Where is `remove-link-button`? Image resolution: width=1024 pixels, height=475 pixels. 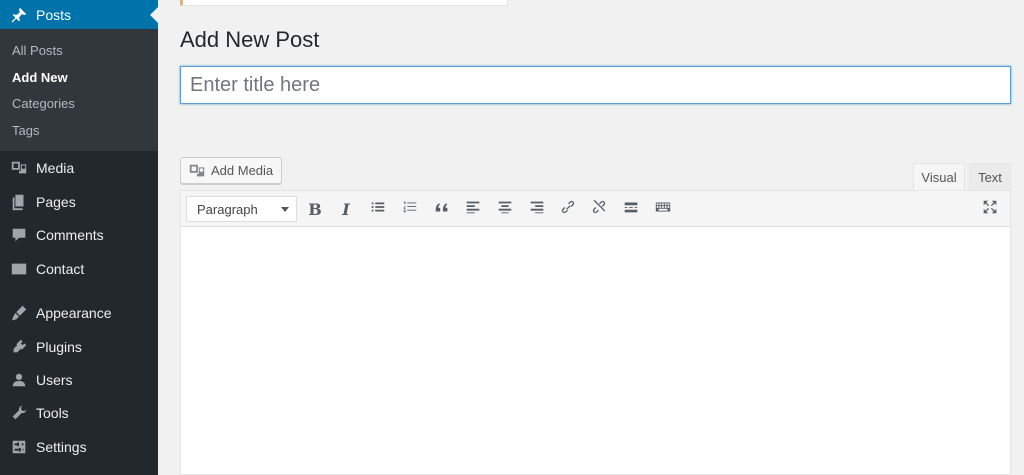
remove-link-button is located at coordinates (599, 209).